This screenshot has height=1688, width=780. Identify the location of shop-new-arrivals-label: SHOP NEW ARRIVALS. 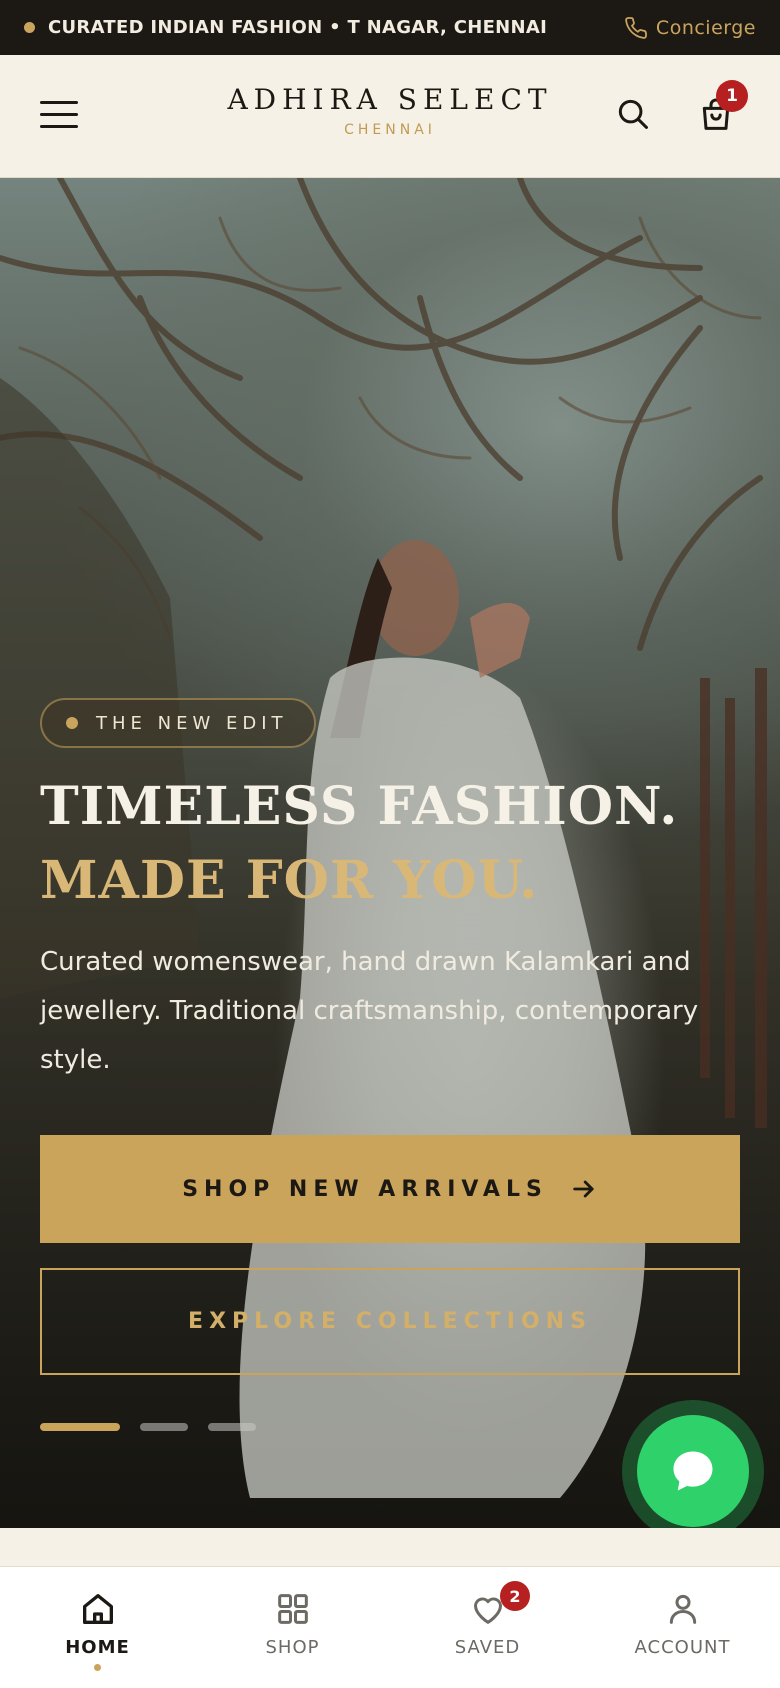
(365, 1189).